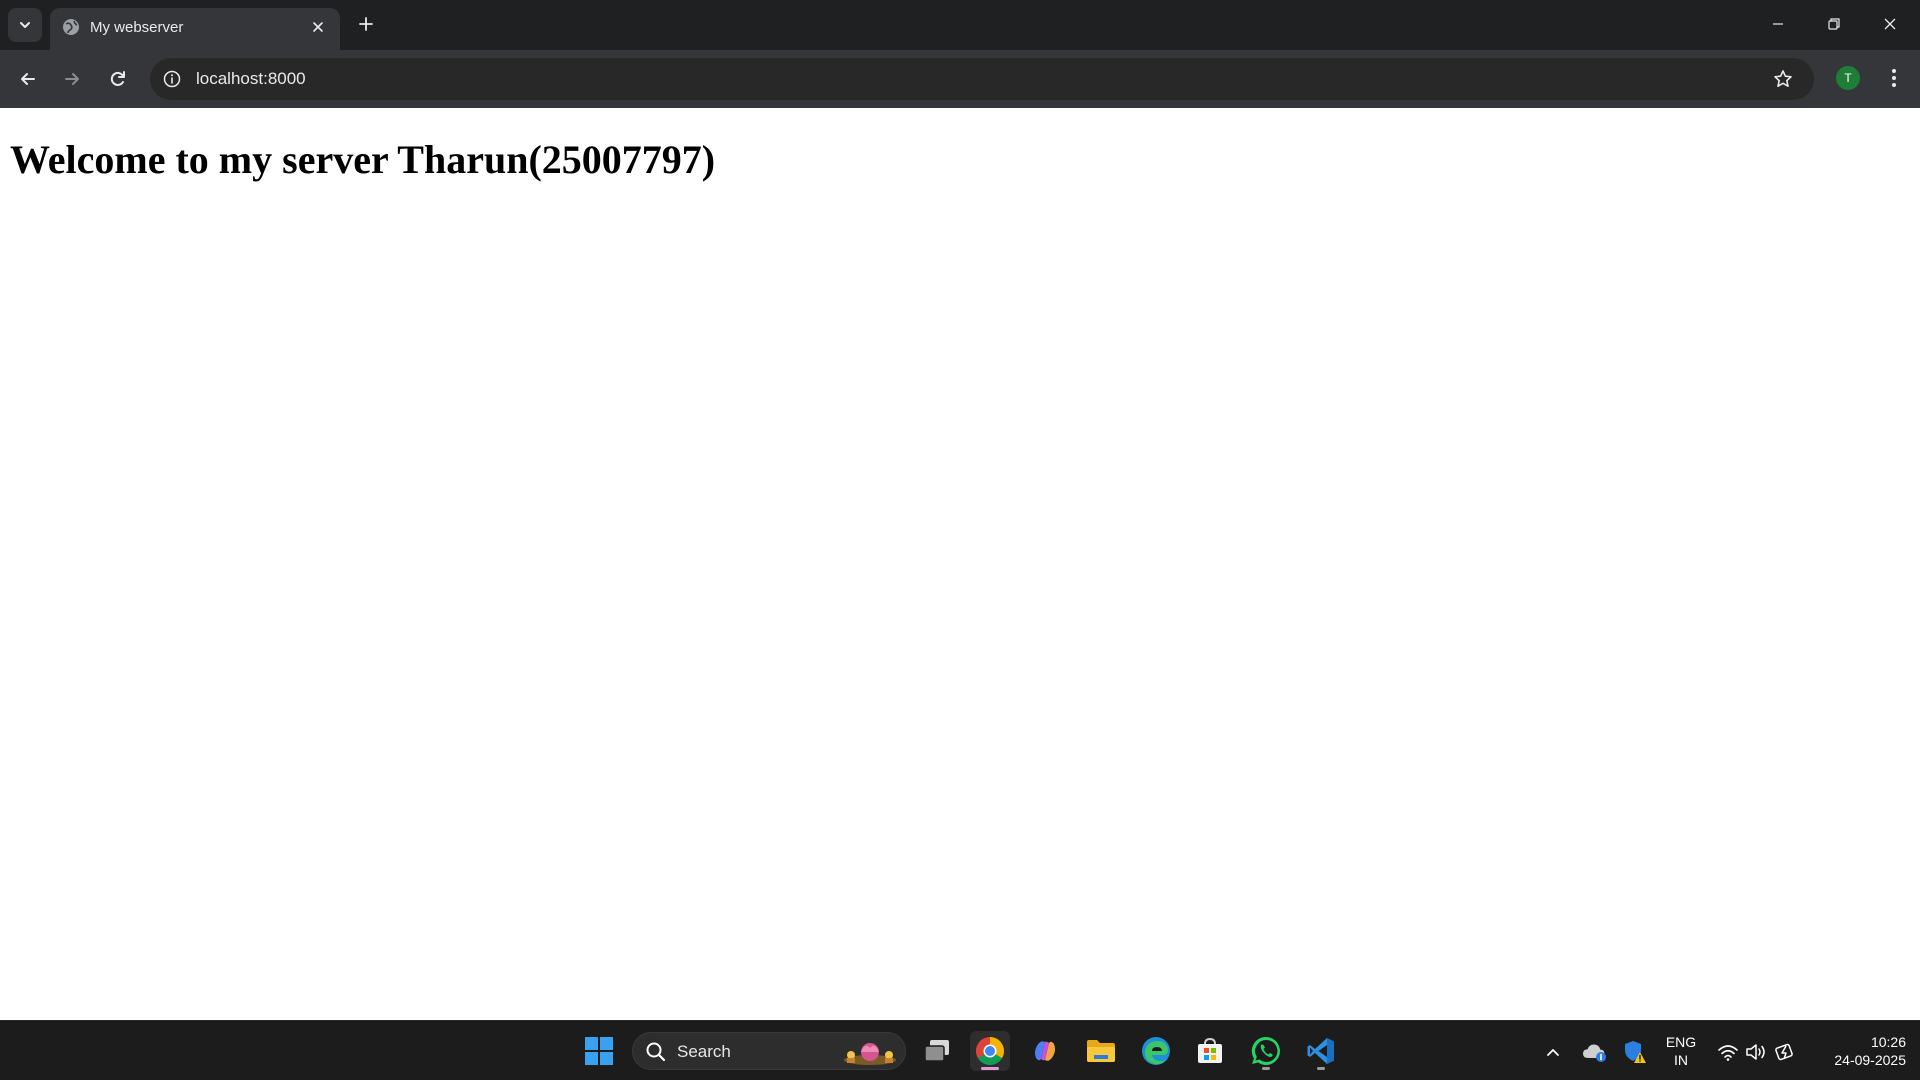  I want to click on quick-settings-button, so click(1758, 1052).